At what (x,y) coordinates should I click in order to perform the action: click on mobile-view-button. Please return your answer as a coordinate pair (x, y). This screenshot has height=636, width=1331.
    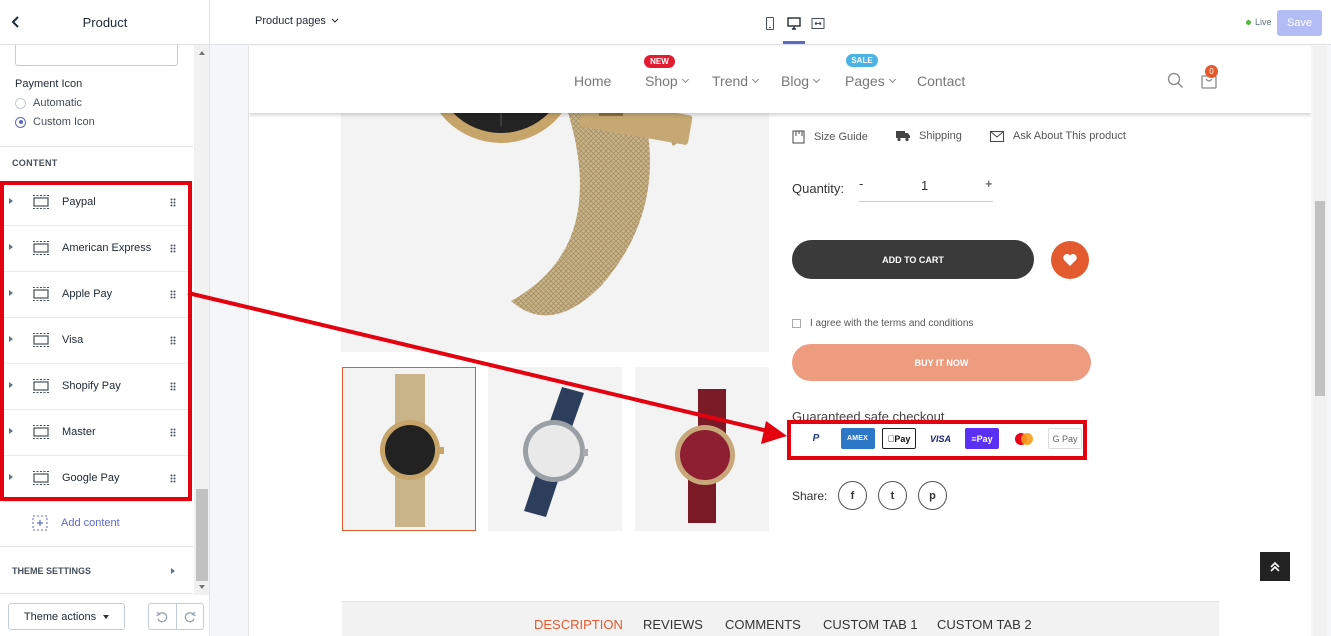
    Looking at the image, I should click on (770, 29).